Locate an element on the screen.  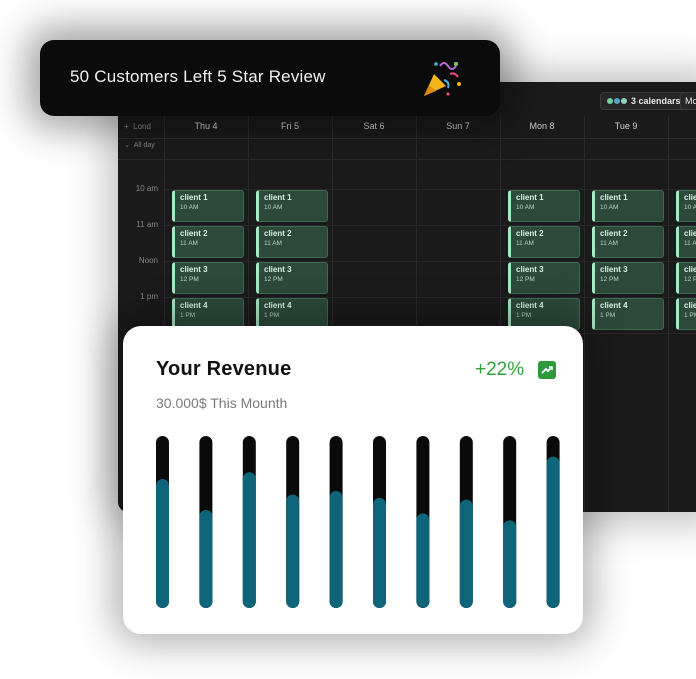
day-label: Tue 9 is located at coordinates (626, 126).